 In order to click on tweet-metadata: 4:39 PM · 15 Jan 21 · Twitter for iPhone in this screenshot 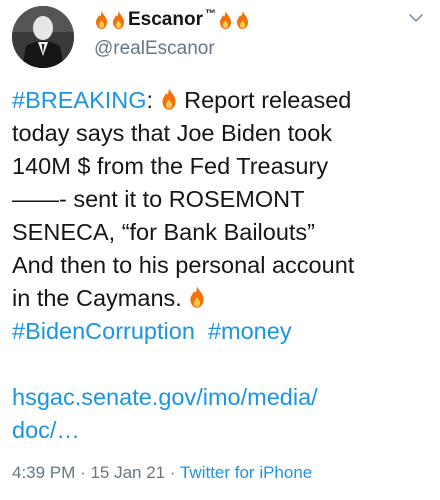, I will do `click(162, 473)`.